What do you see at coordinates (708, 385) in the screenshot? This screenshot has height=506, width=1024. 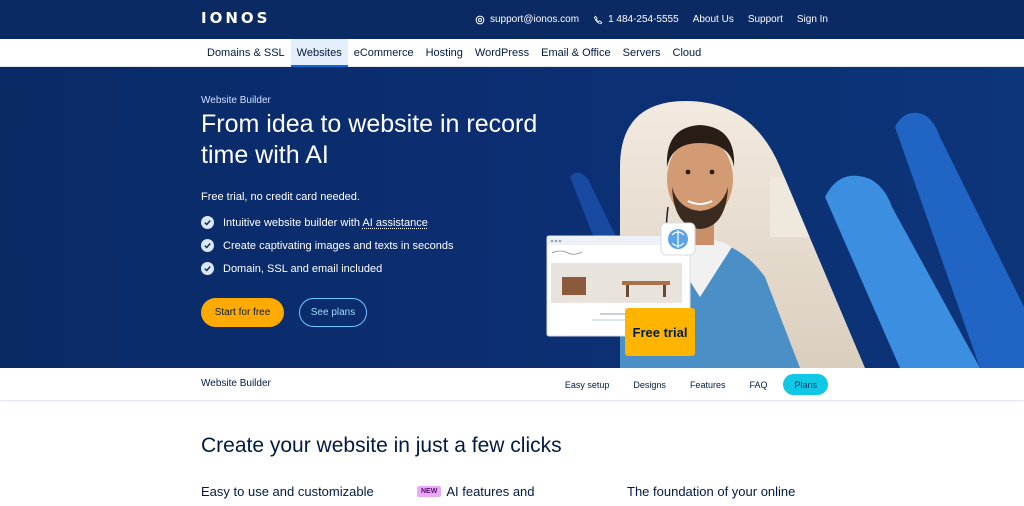 I see `subnav-link-features: Features` at bounding box center [708, 385].